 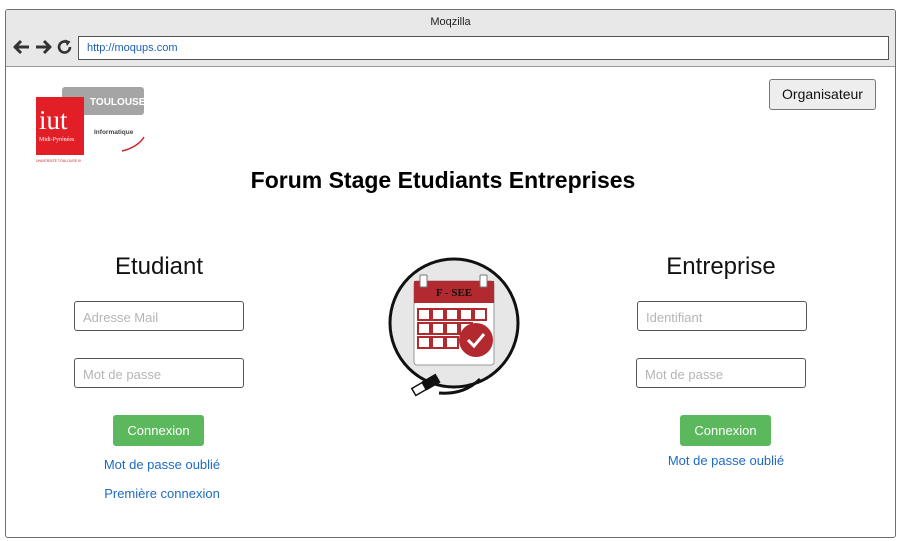 What do you see at coordinates (58, 160) in the screenshot?
I see `logo-footer-text: UNIVERSITÉ TOULOUSE III` at bounding box center [58, 160].